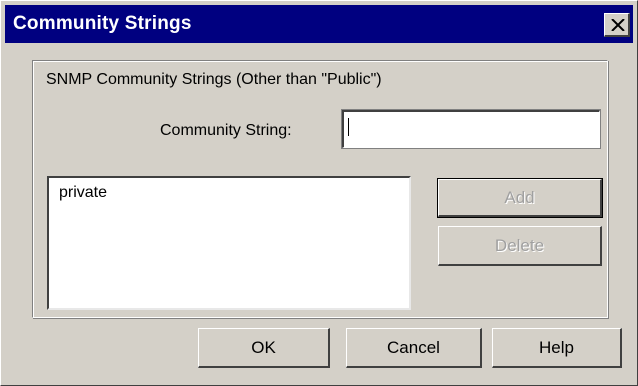 The width and height of the screenshot is (638, 386). Describe the element at coordinates (520, 246) in the screenshot. I see `delete-button: Delete` at that location.